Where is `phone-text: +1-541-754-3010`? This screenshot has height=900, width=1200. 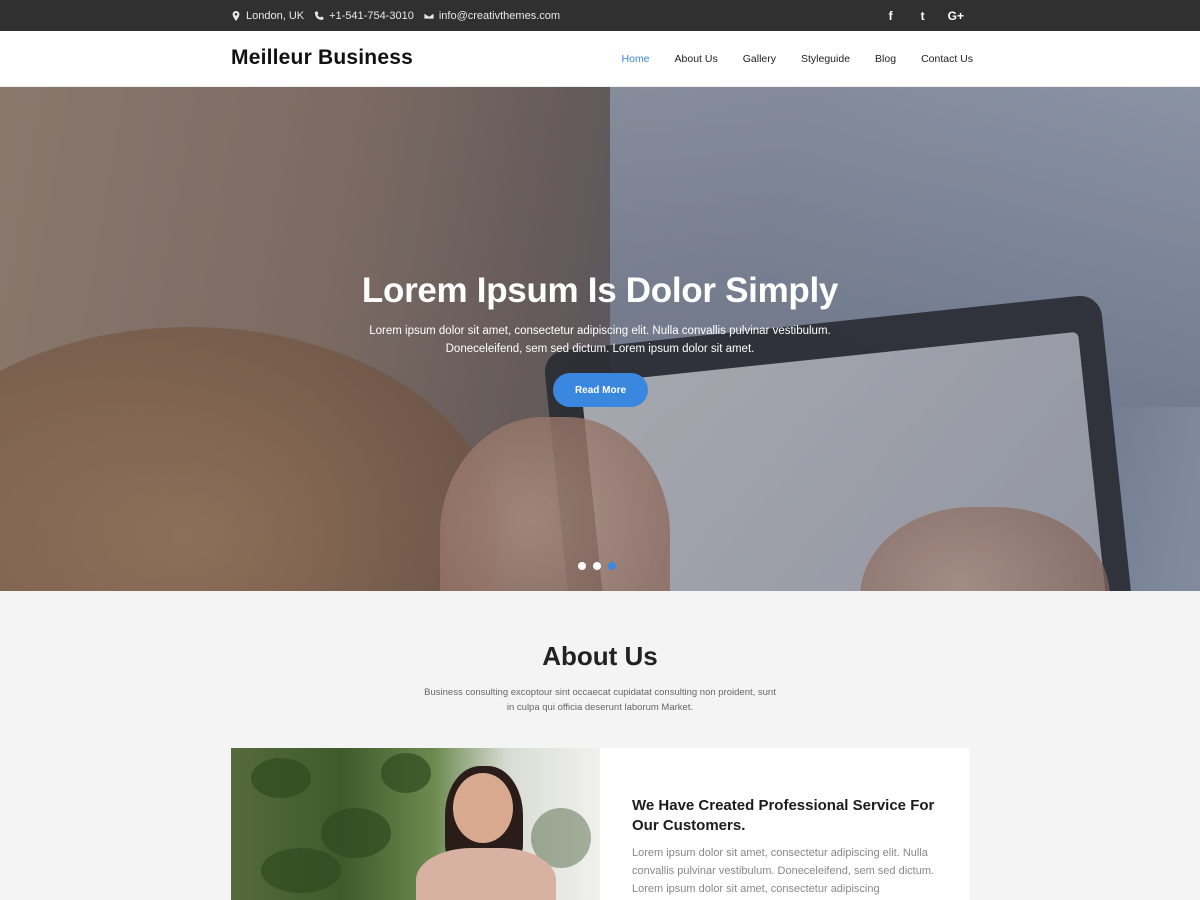 phone-text: +1-541-754-3010 is located at coordinates (371, 16).